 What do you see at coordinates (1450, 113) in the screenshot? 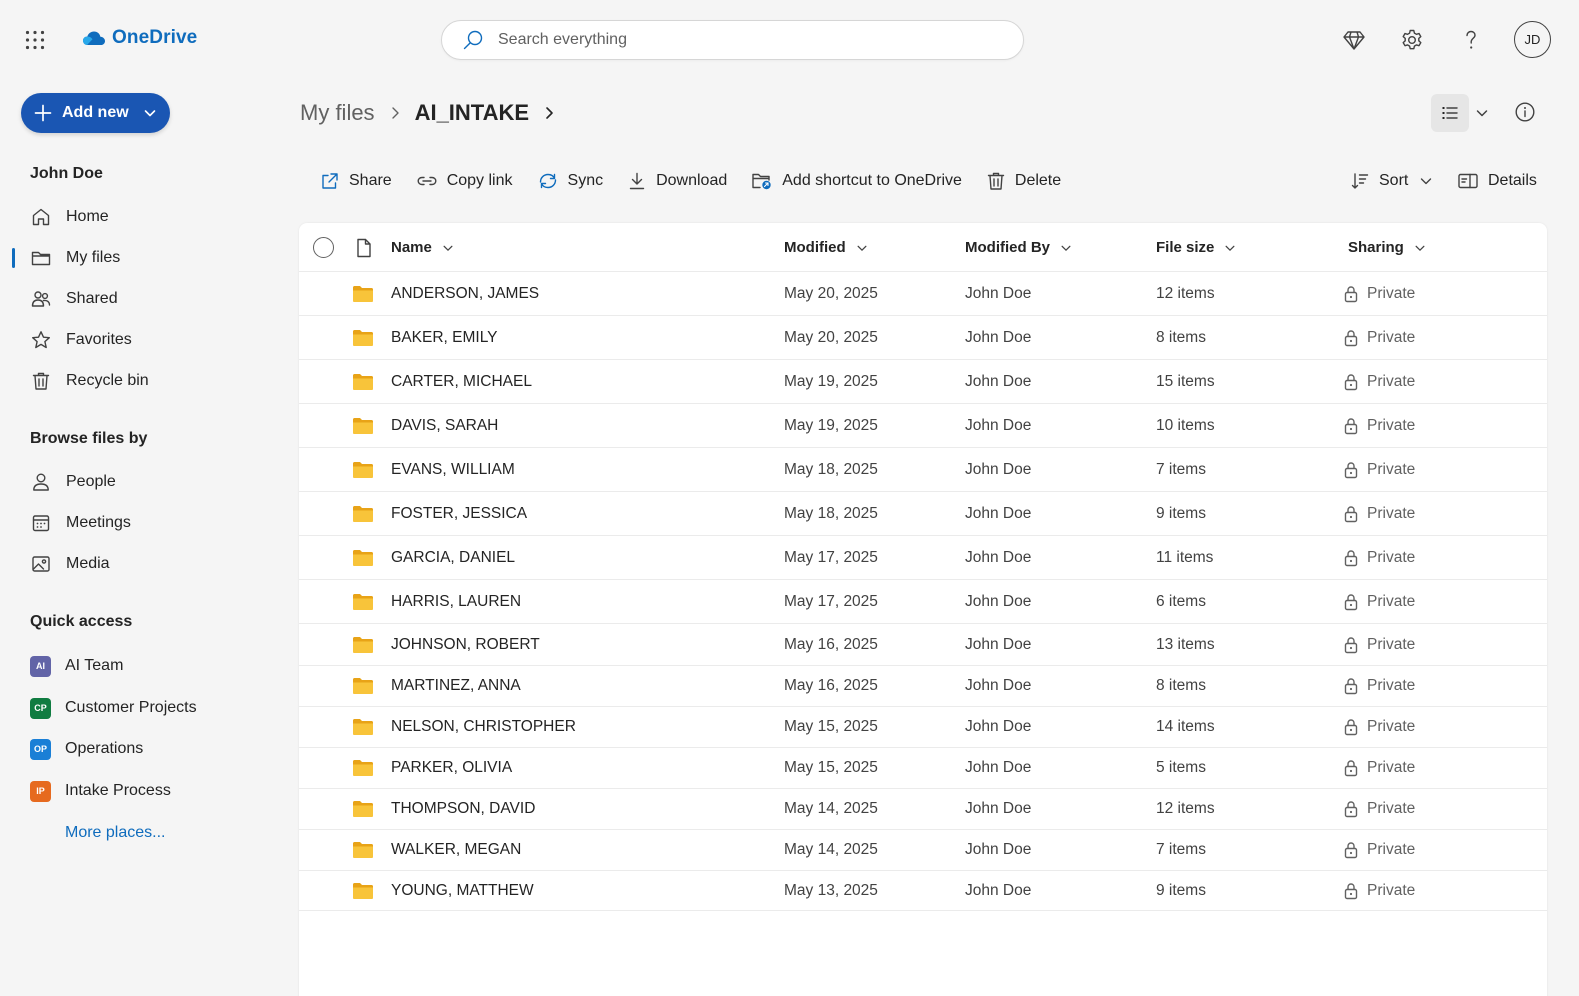
I see `view-options-button` at bounding box center [1450, 113].